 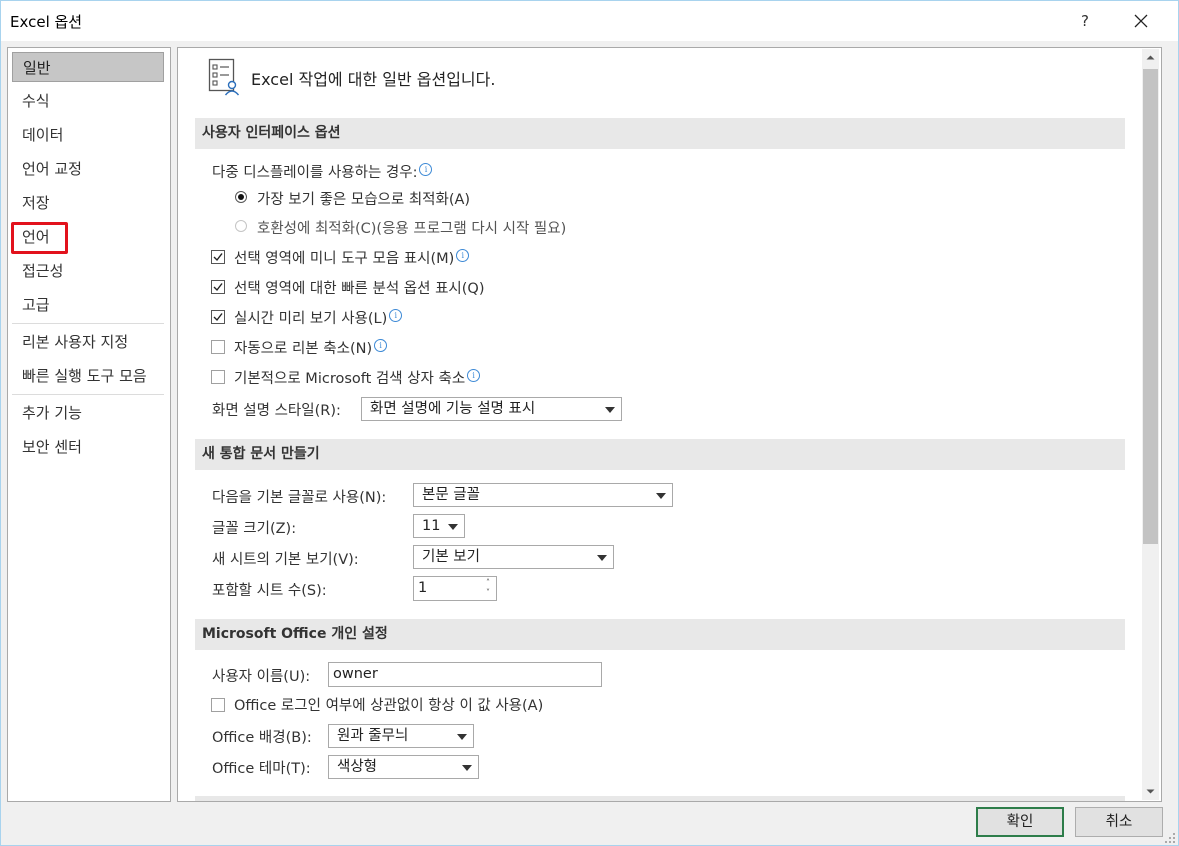 I want to click on ok-button: 확인, so click(x=1020, y=822).